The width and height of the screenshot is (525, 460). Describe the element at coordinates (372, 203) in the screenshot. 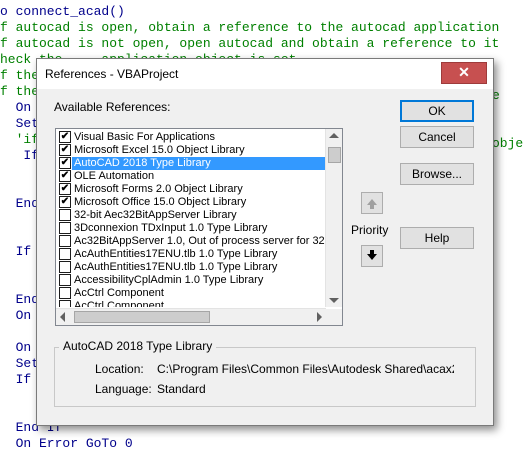

I see `priority-up-button` at that location.